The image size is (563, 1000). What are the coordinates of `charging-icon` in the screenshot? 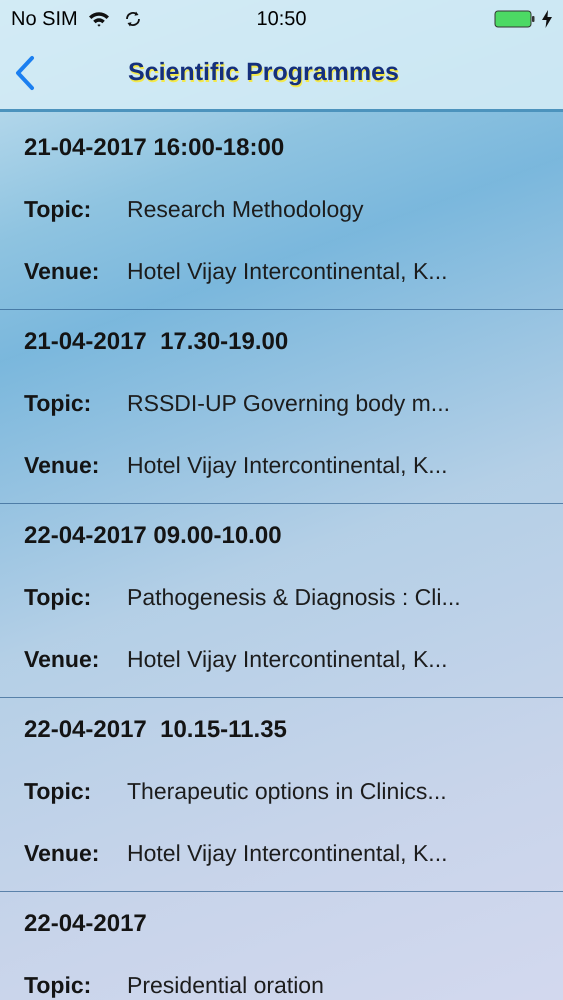 It's located at (547, 19).